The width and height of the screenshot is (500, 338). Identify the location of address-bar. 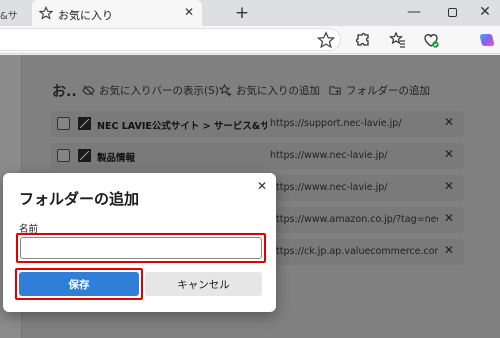
(170, 39).